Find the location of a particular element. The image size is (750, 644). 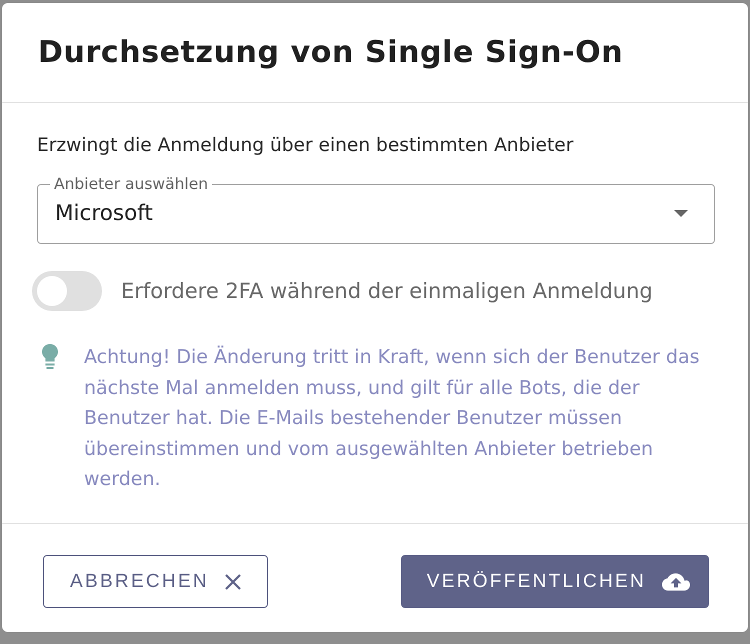

cloud-upload-icon is located at coordinates (676, 581).